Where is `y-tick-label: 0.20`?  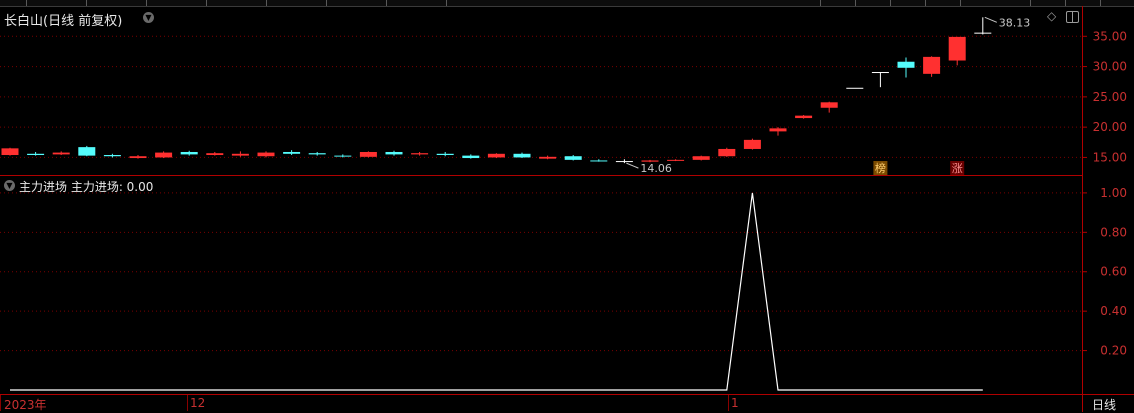
y-tick-label: 0.20 is located at coordinates (1113, 351).